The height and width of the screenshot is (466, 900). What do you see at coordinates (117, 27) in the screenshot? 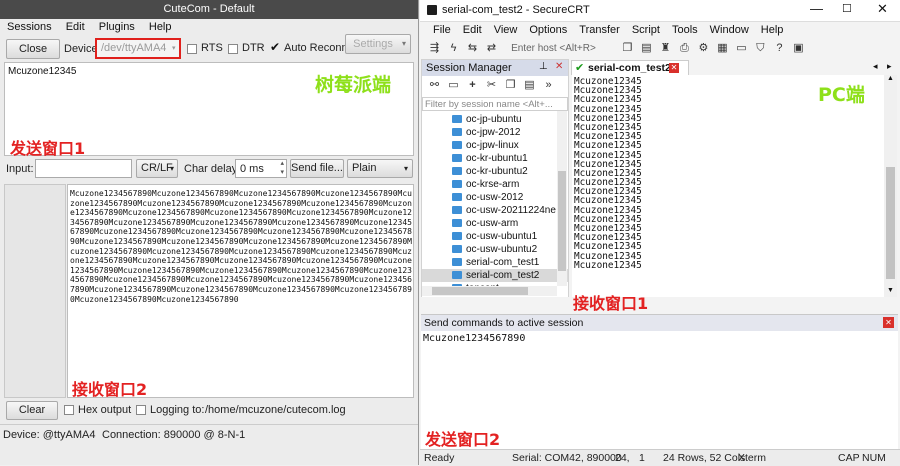
I see `menu-plugins: Plugins` at bounding box center [117, 27].